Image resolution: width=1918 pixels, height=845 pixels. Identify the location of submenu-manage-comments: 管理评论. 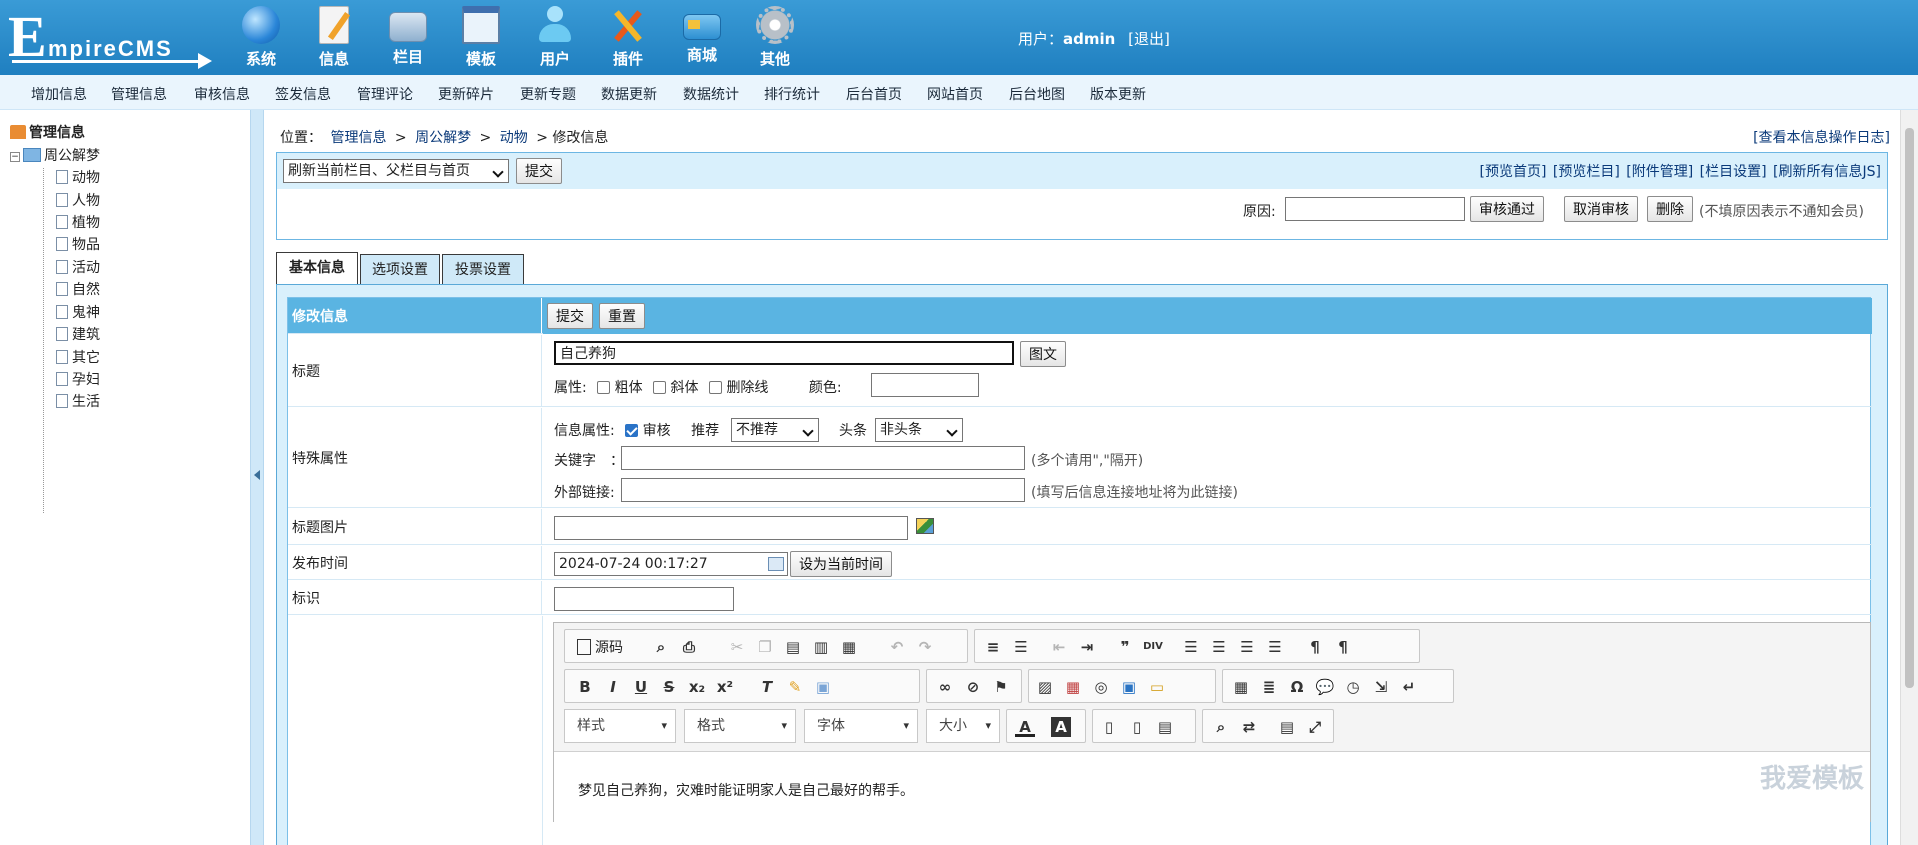
(385, 94).